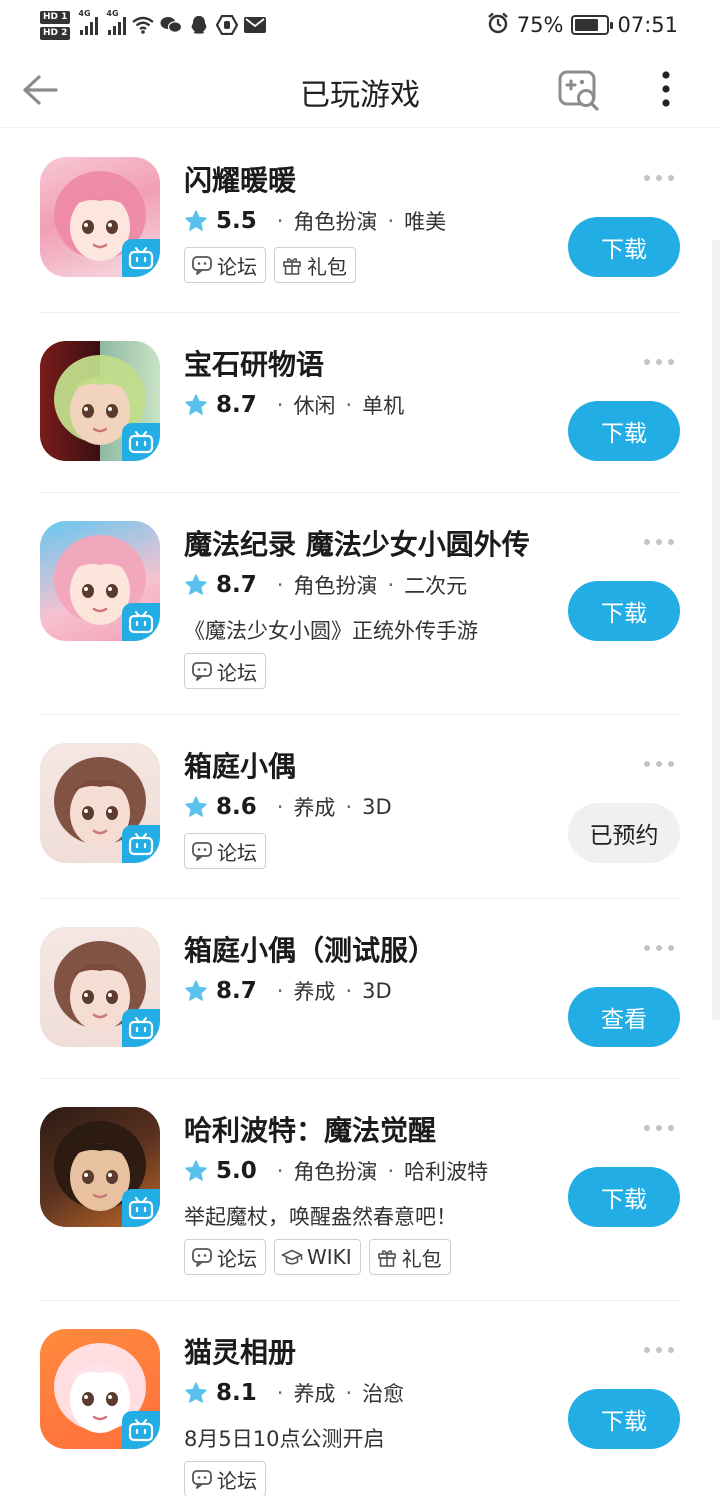 The image size is (720, 1496). Describe the element at coordinates (578, 90) in the screenshot. I see `game-search-button` at that location.